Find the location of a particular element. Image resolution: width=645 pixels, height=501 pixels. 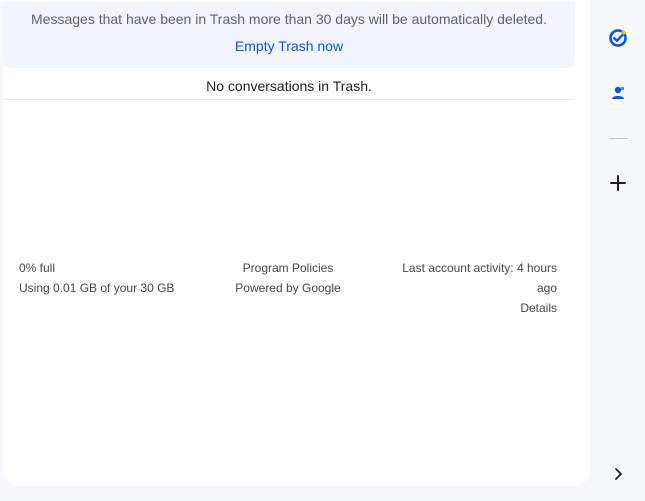

empty-trash-row: Empty Trash now is located at coordinates (289, 46).